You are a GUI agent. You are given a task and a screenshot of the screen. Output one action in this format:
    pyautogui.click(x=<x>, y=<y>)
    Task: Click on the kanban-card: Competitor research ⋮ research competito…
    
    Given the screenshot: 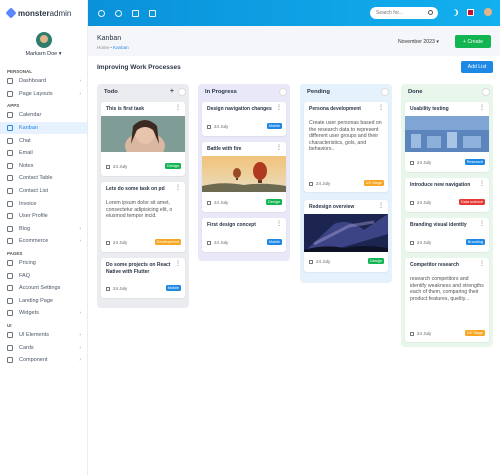 What is the action you would take?
    pyautogui.click(x=447, y=300)
    